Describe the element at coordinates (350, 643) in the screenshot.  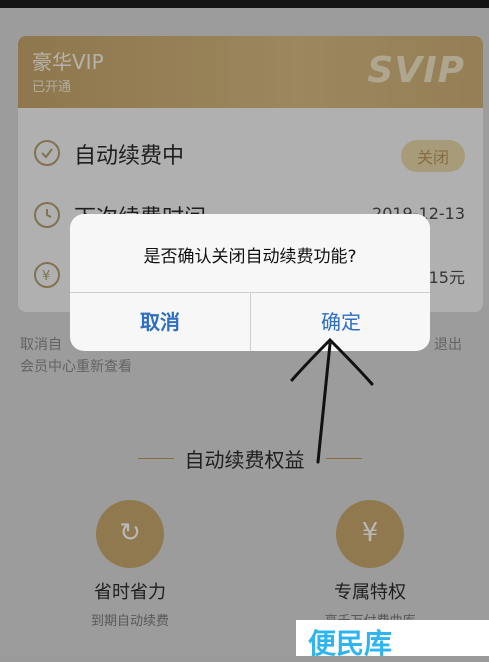
I see `watermark-text: 便民库` at that location.